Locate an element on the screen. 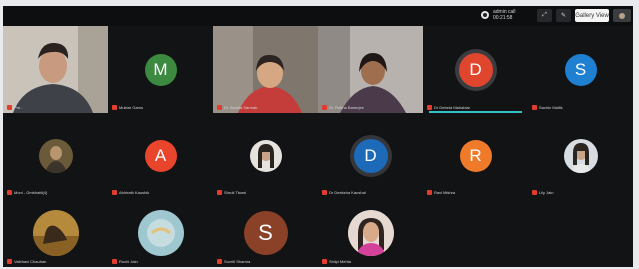 This screenshot has width=639, height=269. participant-name: Dr Deeksha Kaushal is located at coordinates (347, 192).